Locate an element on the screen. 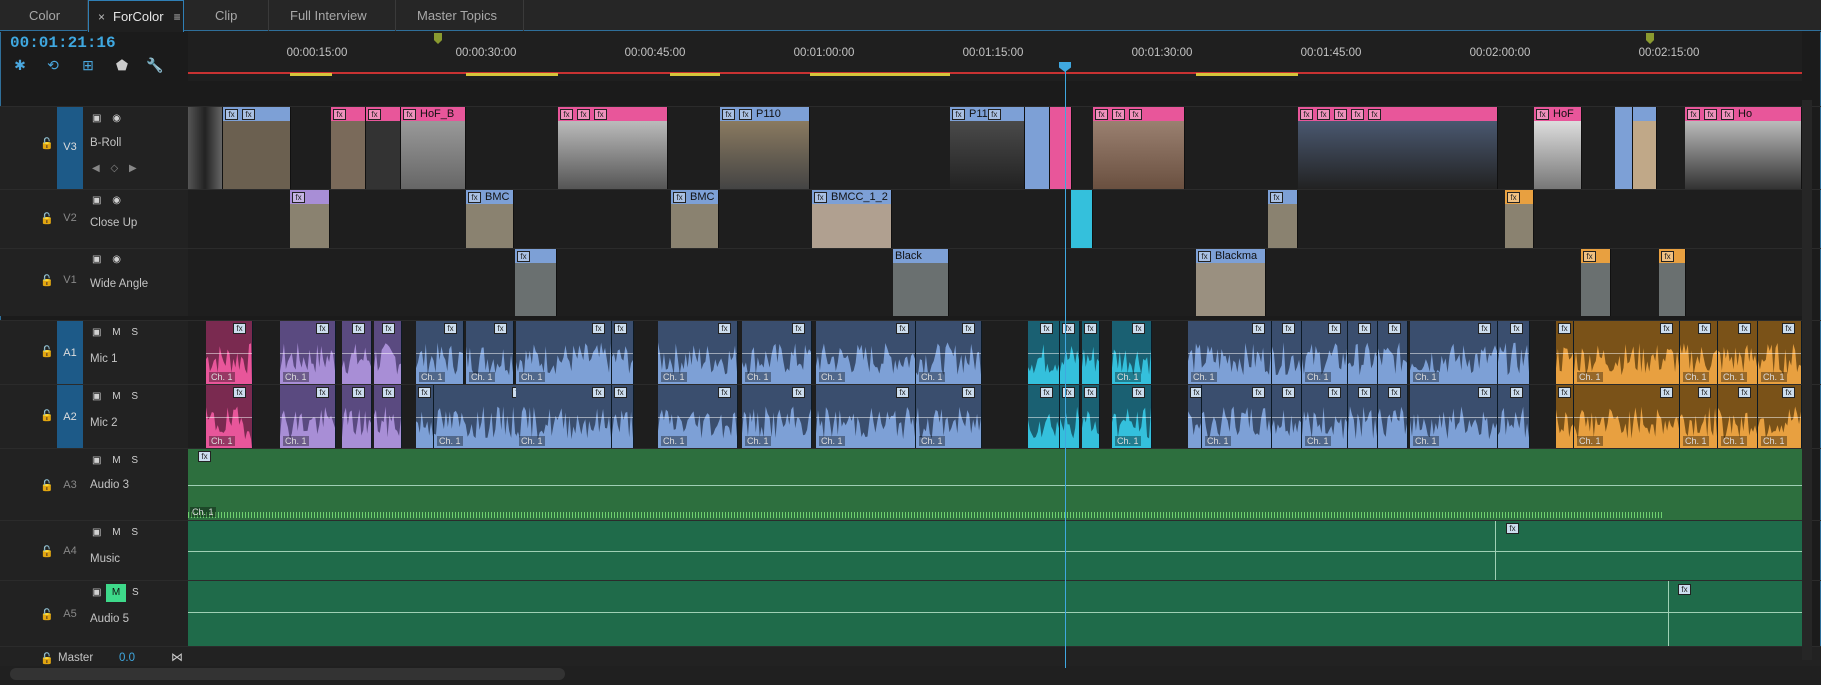  track-target-a4: A4 is located at coordinates (70, 551).